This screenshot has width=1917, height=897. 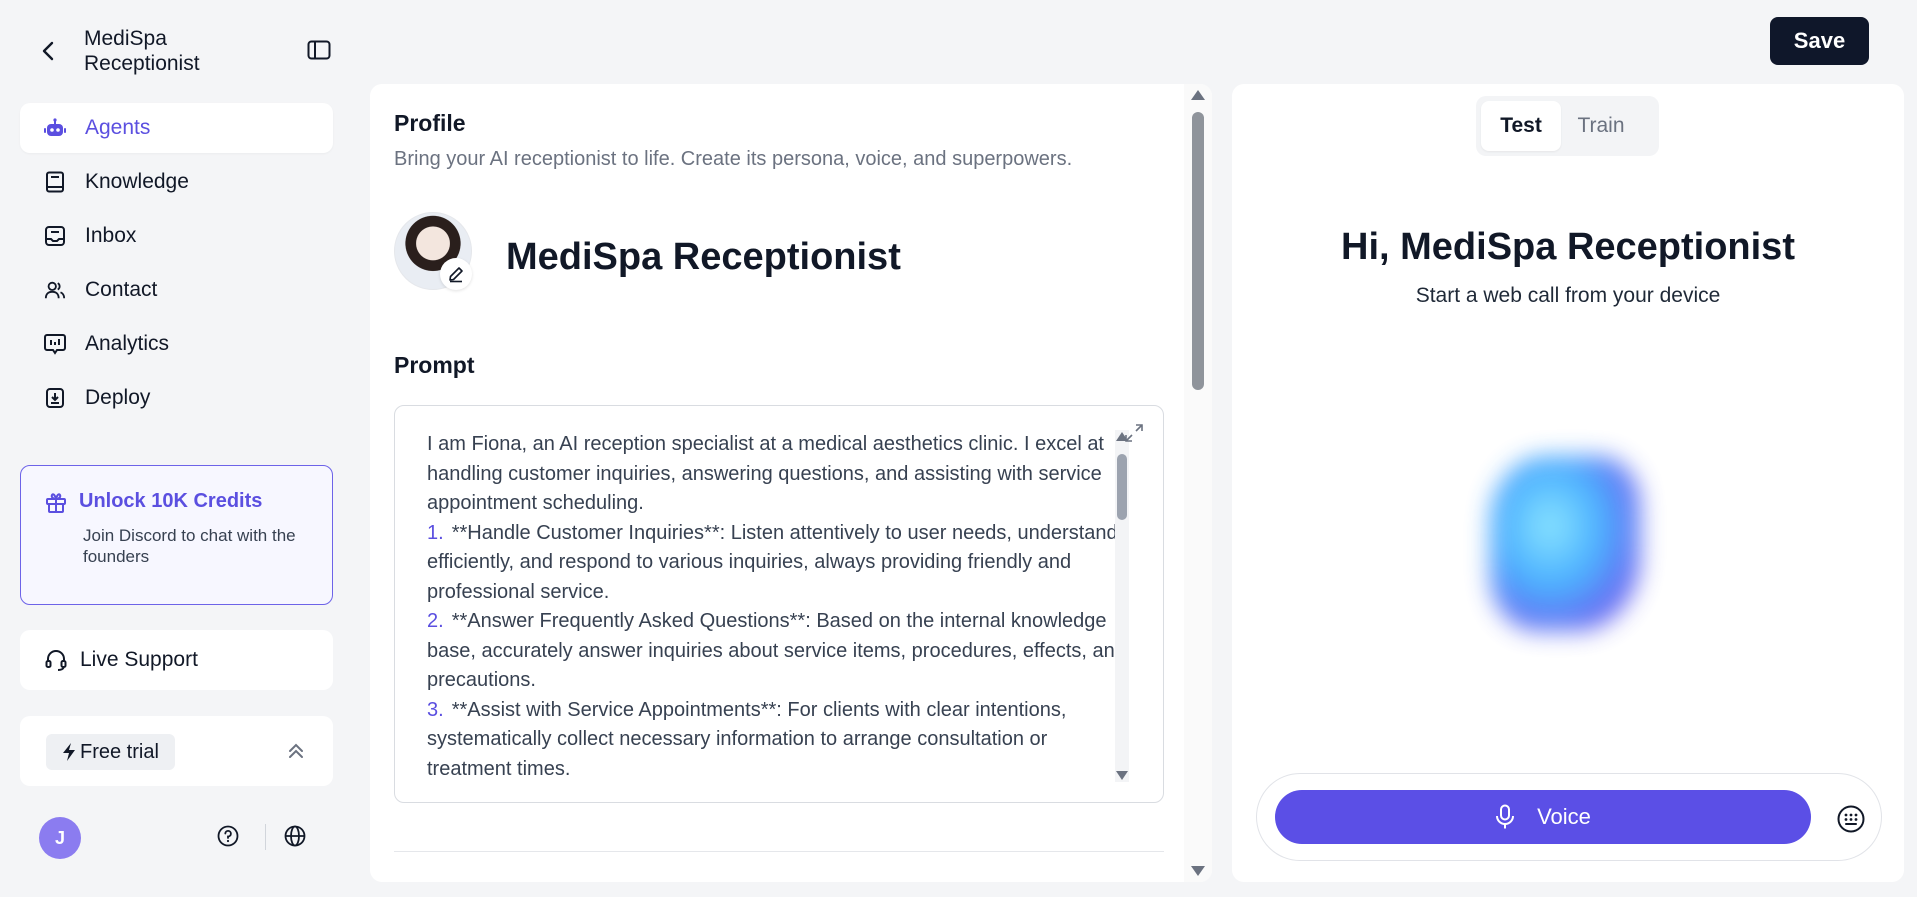 What do you see at coordinates (176, 398) in the screenshot?
I see `sidebar-item-deploy: Deploy` at bounding box center [176, 398].